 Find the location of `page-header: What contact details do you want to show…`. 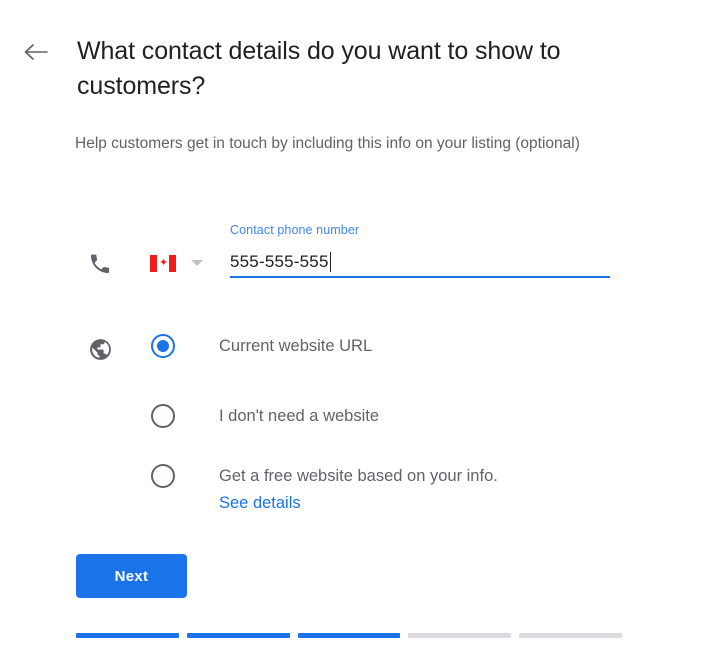

page-header: What contact details do you want to show… is located at coordinates (355, 69).